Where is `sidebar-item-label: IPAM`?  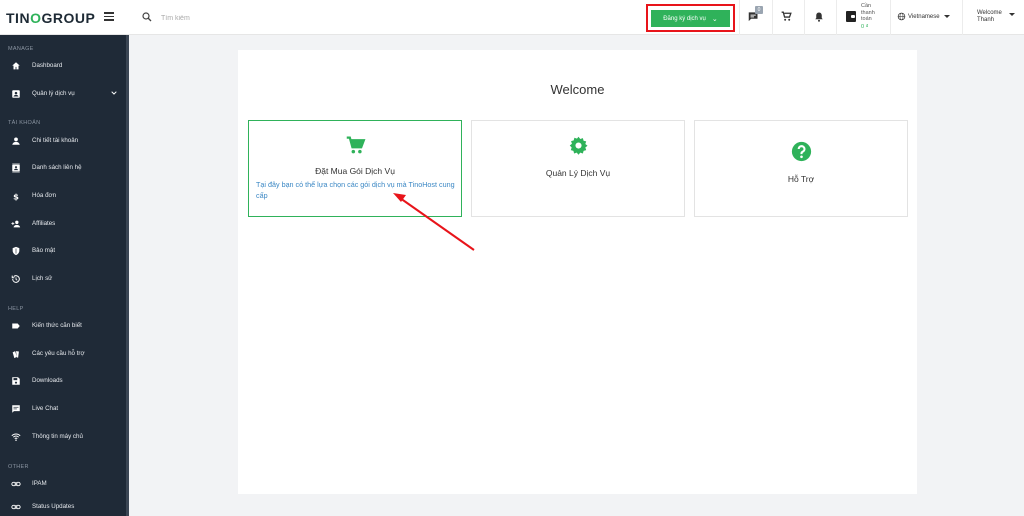
sidebar-item-label: IPAM is located at coordinates (39, 483).